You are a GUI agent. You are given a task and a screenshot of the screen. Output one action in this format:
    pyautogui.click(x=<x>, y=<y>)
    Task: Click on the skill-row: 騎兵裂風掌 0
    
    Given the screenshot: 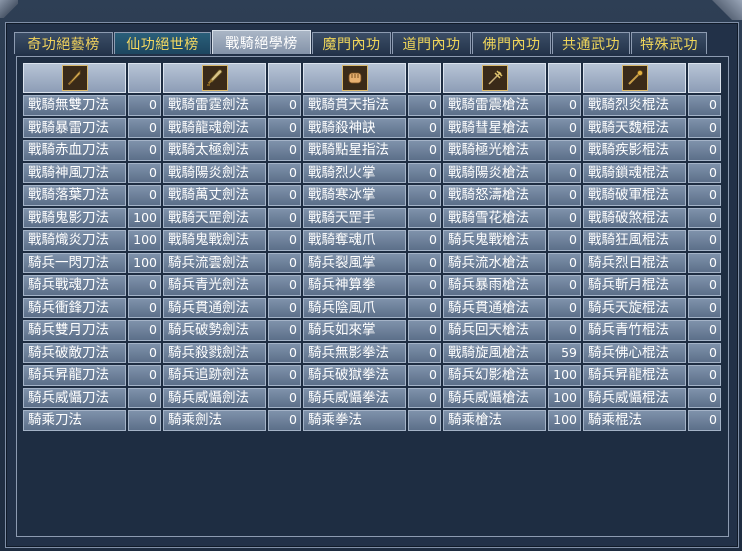 What is the action you would take?
    pyautogui.click(x=372, y=262)
    